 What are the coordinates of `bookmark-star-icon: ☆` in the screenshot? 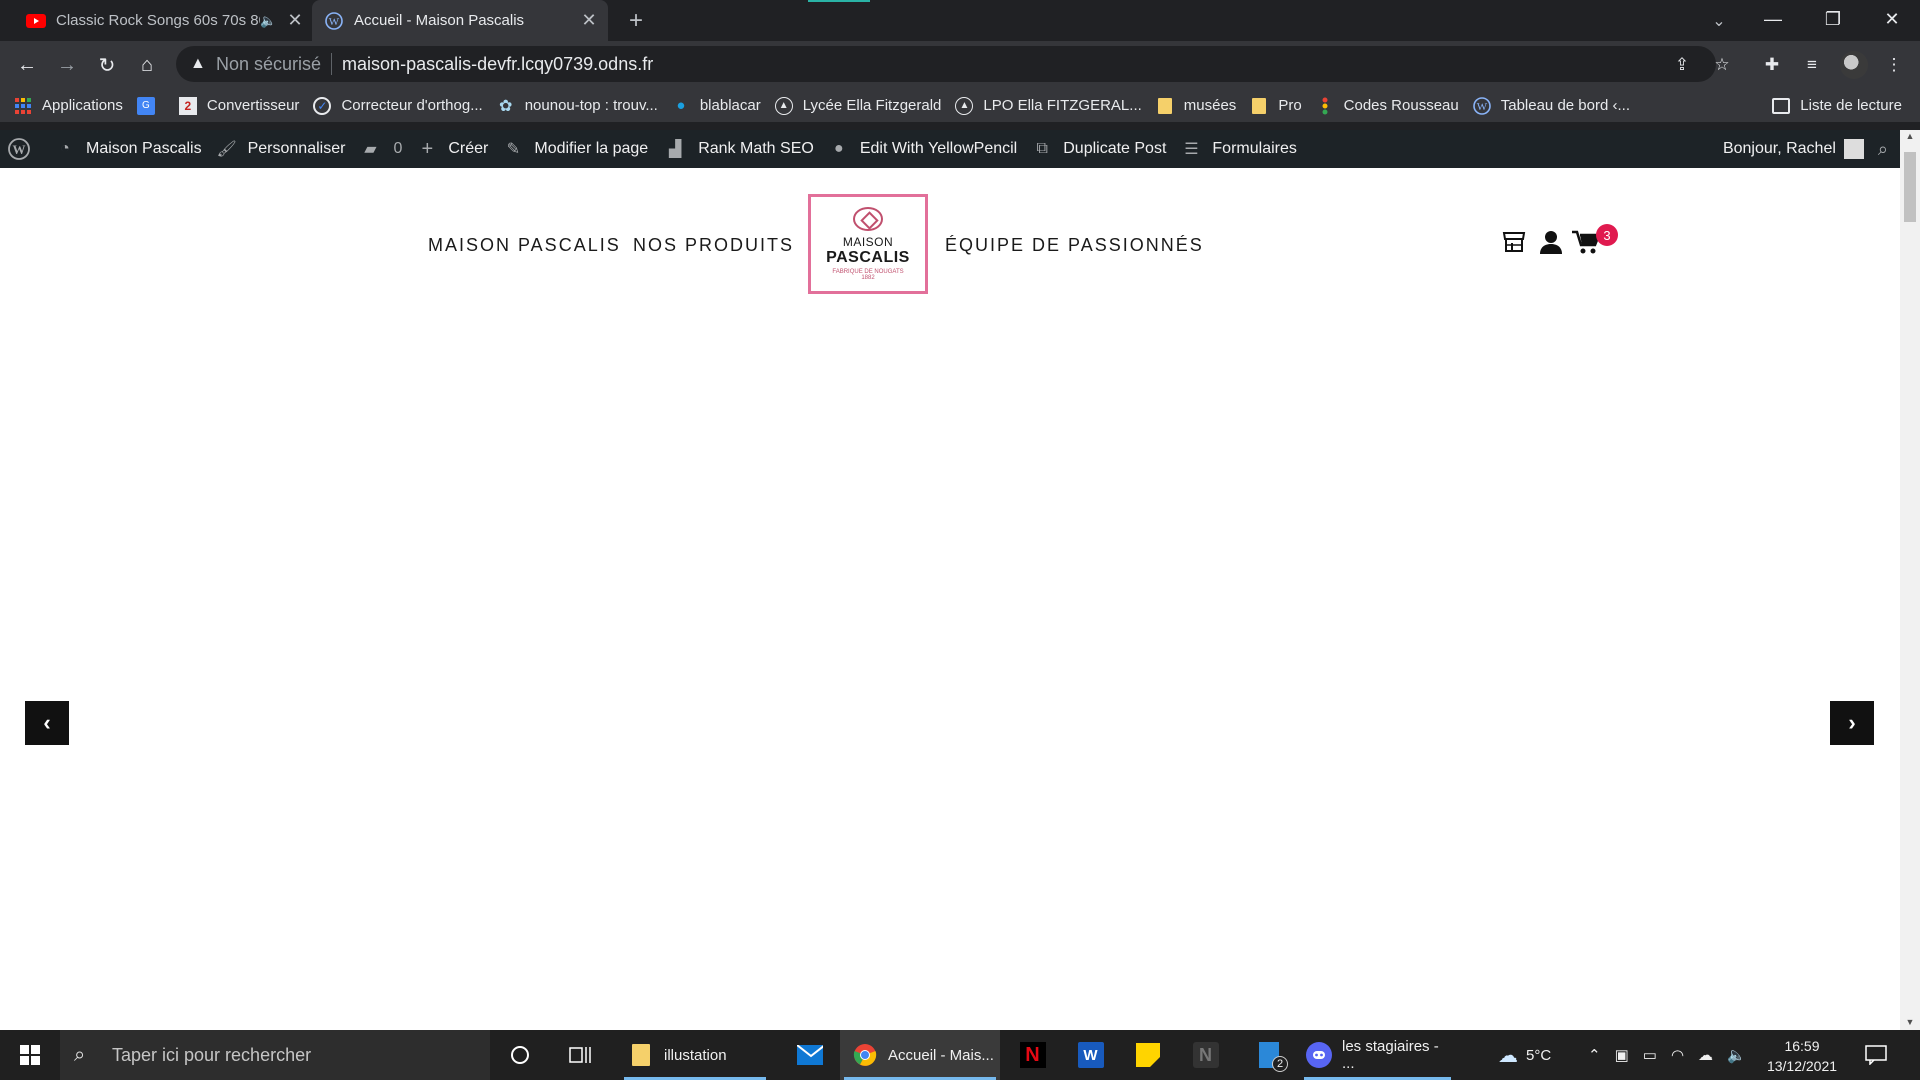 It's located at (1722, 65).